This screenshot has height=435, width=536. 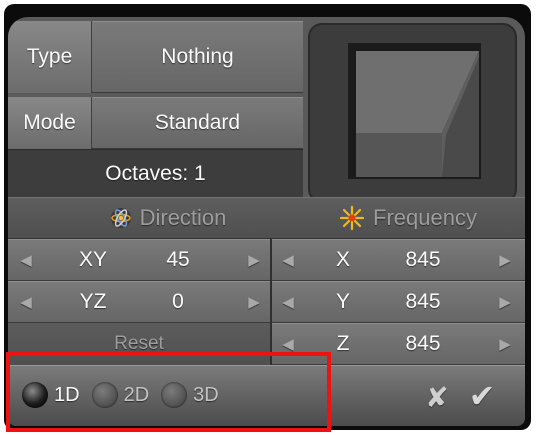 What do you see at coordinates (93, 301) in the screenshot?
I see `yz-axis-label: YZ` at bounding box center [93, 301].